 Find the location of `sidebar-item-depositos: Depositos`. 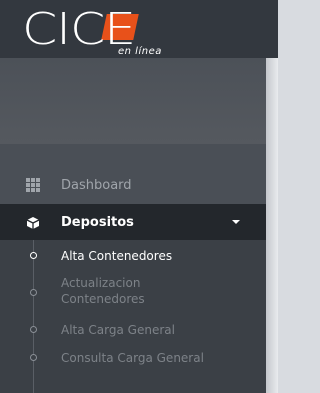

sidebar-item-depositos: Depositos is located at coordinates (133, 222).